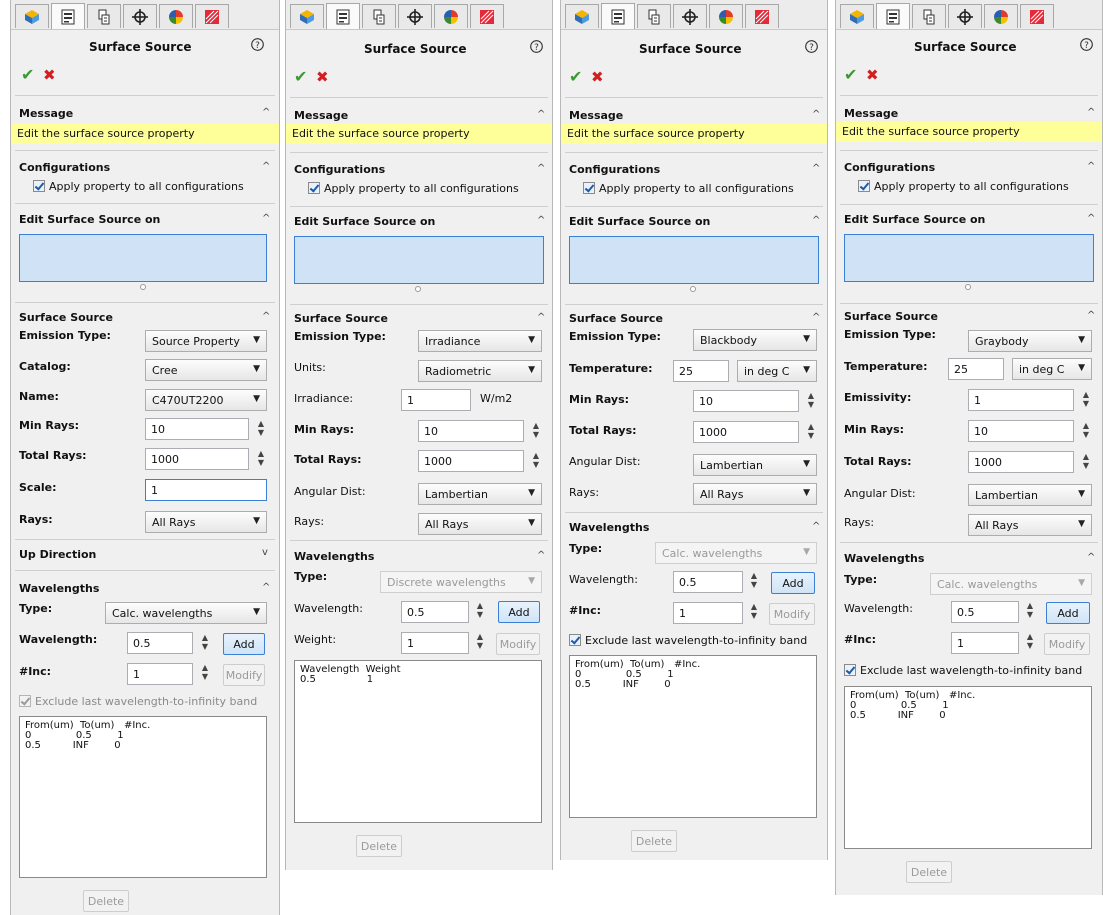 This screenshot has width=1103, height=915. I want to click on expand-chevron-icon: v, so click(265, 552).